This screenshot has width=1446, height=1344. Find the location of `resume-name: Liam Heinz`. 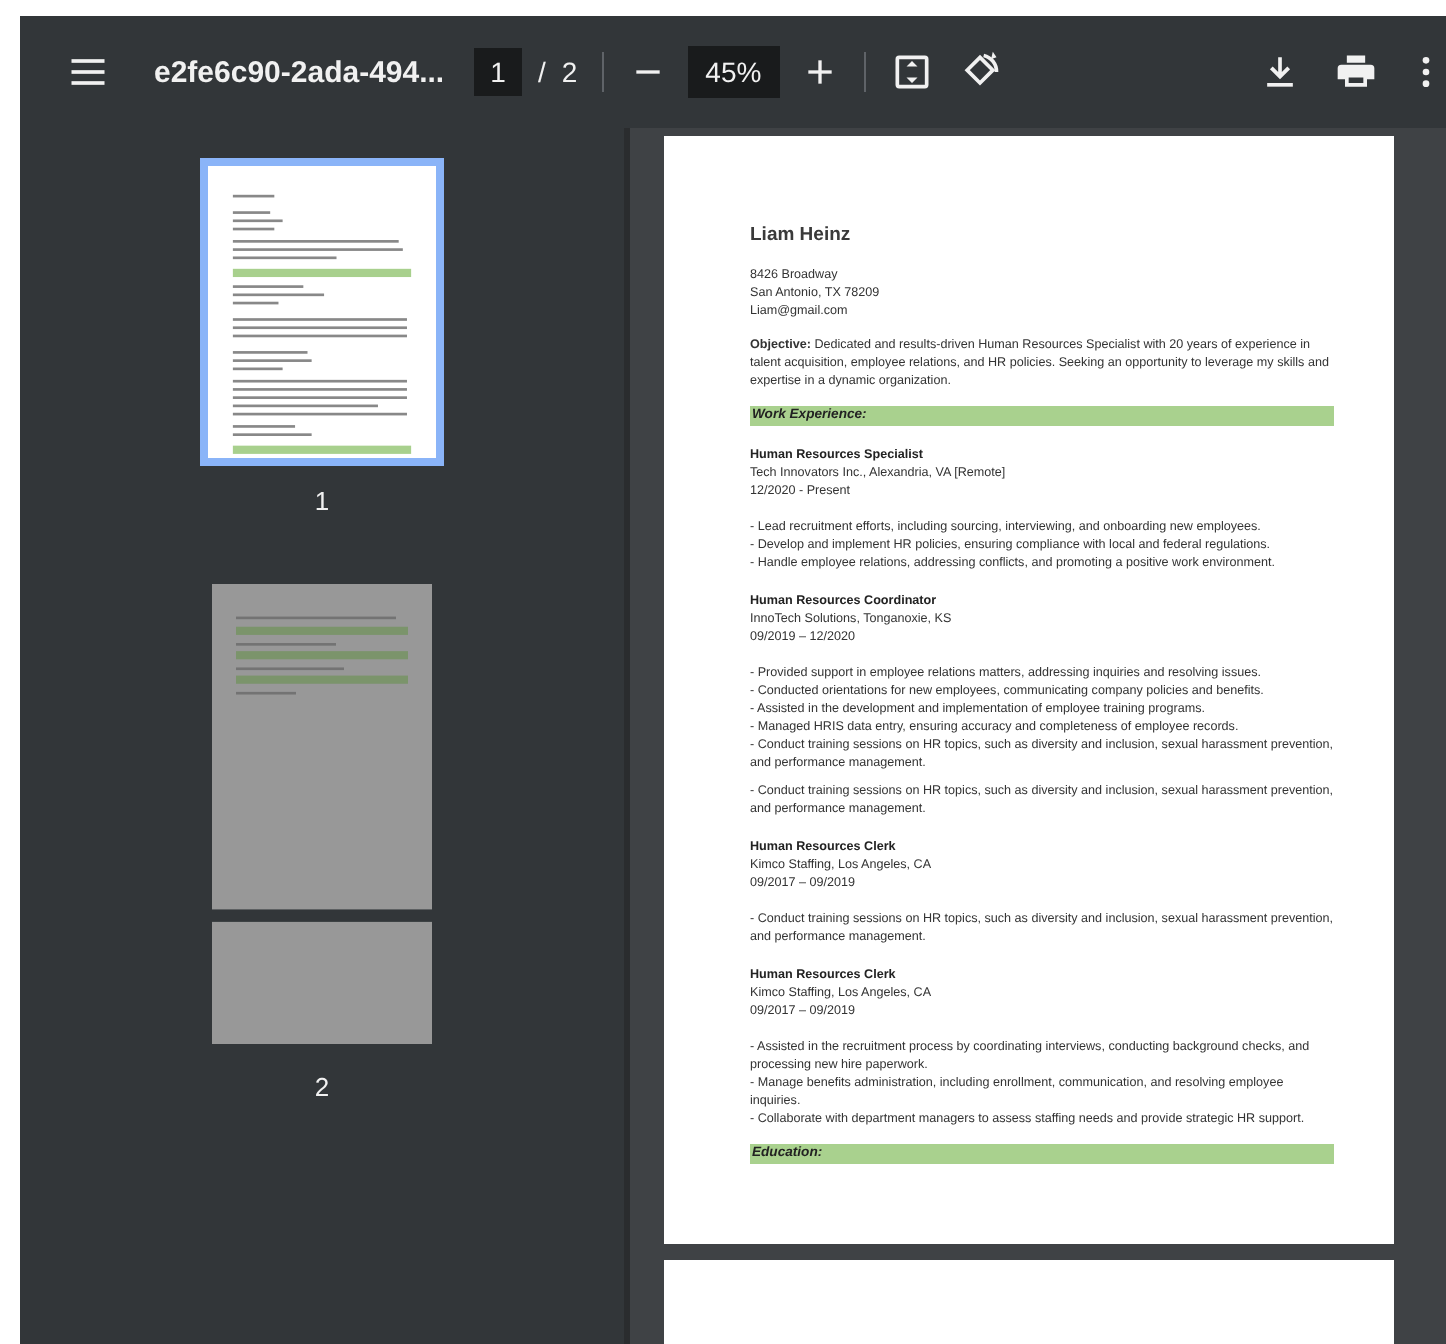

resume-name: Liam Heinz is located at coordinates (801, 236).